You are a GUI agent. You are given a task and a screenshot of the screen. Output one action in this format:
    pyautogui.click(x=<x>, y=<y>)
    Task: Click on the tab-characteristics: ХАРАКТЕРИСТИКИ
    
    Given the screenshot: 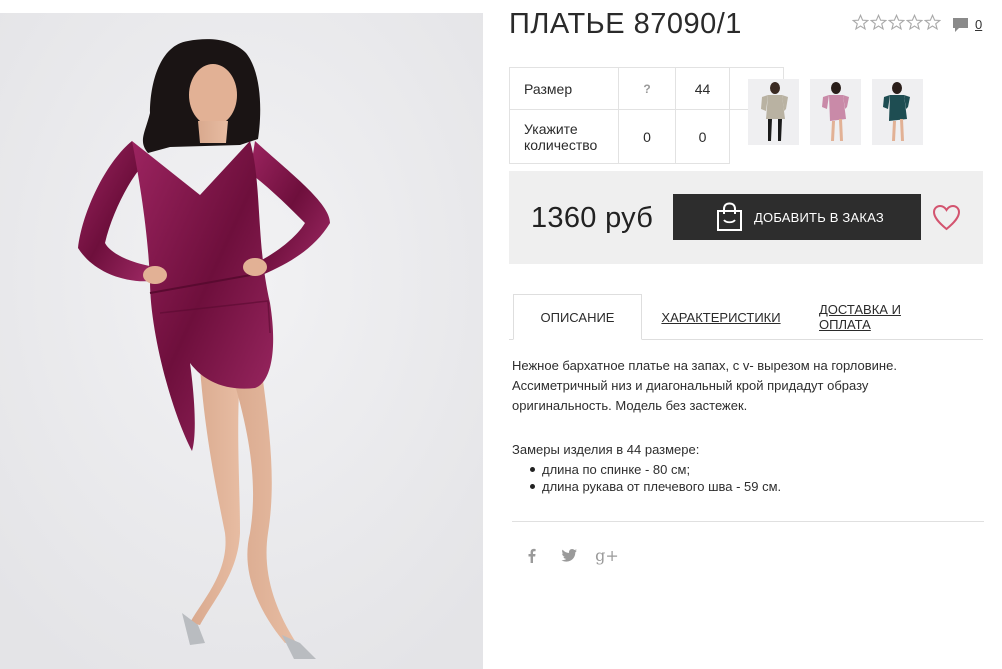 What is the action you would take?
    pyautogui.click(x=721, y=317)
    